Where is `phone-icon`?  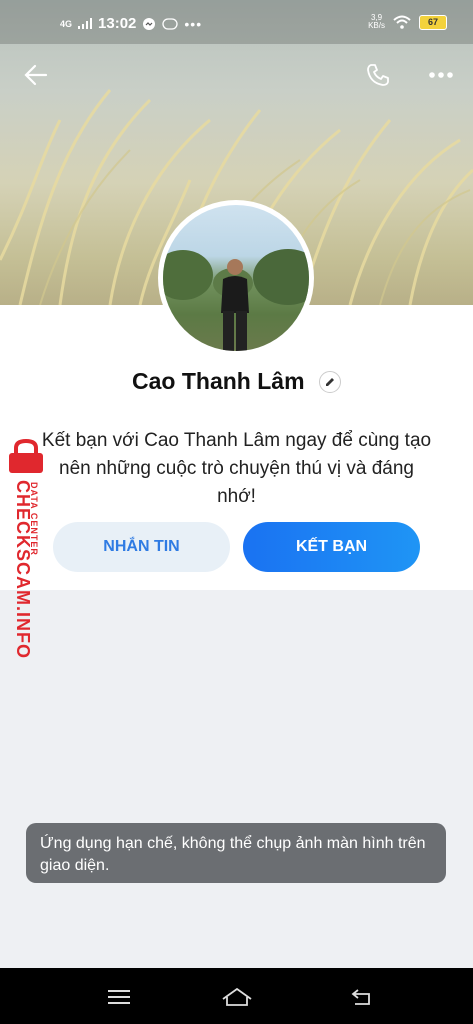 phone-icon is located at coordinates (378, 75).